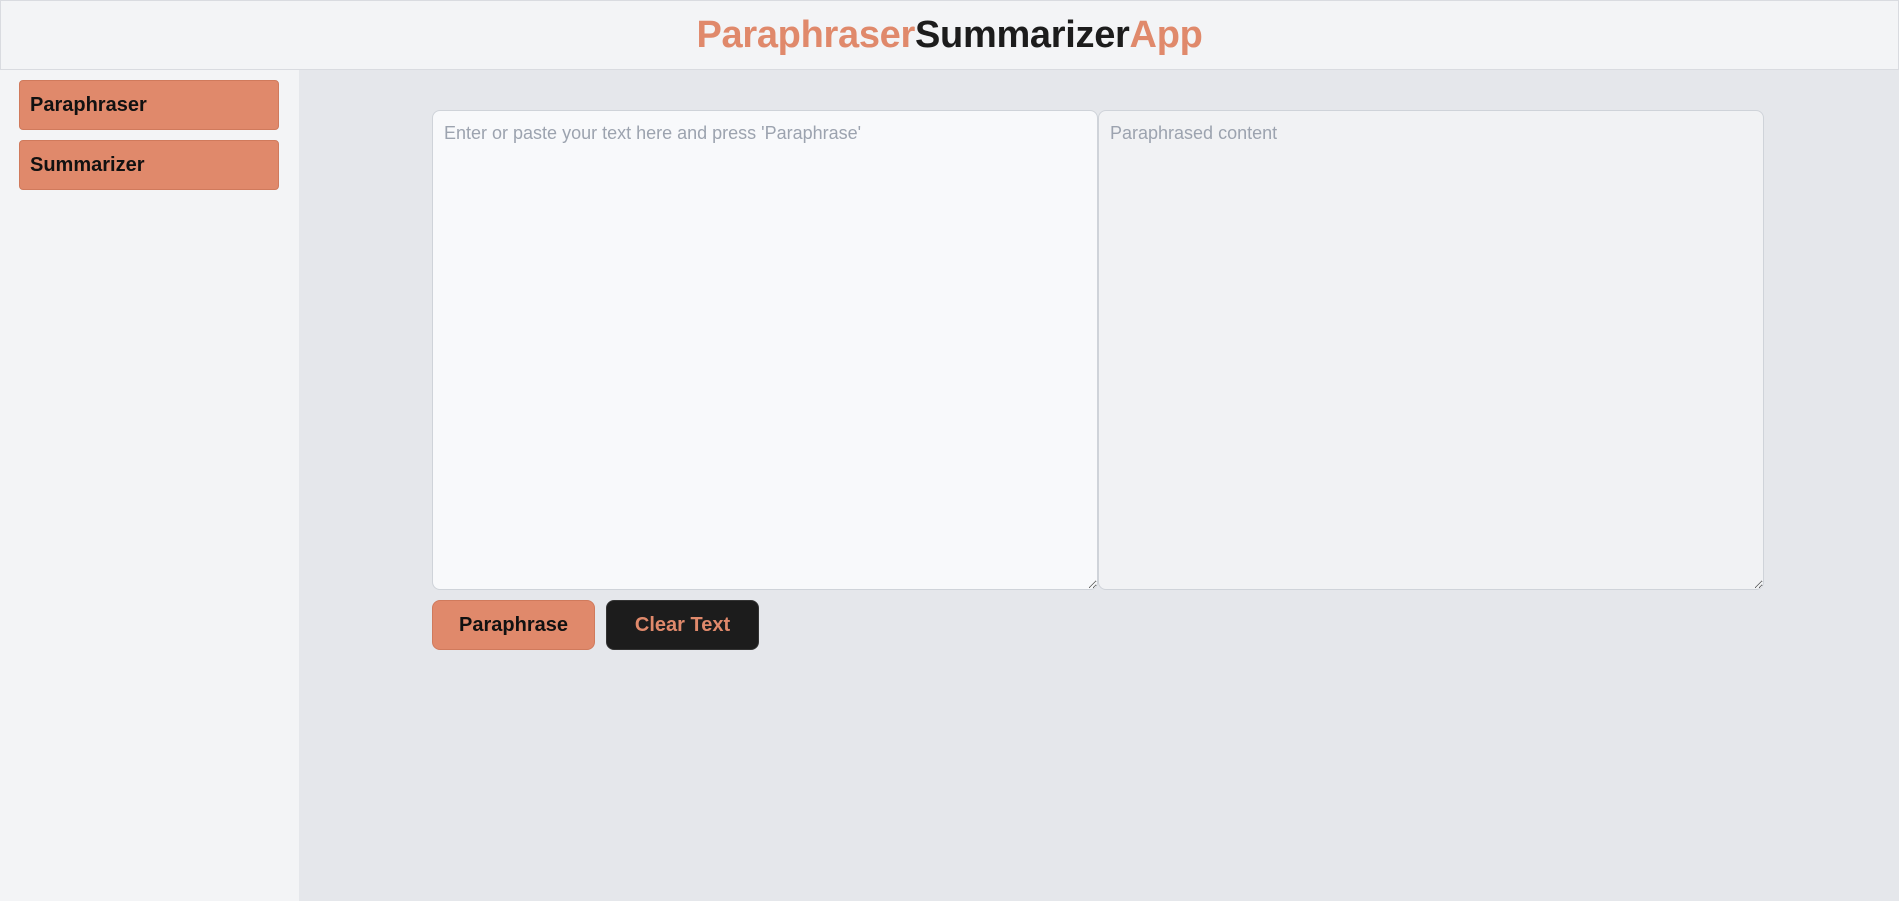  I want to click on sidebar: Paraphraser Summarizer, so click(149, 485).